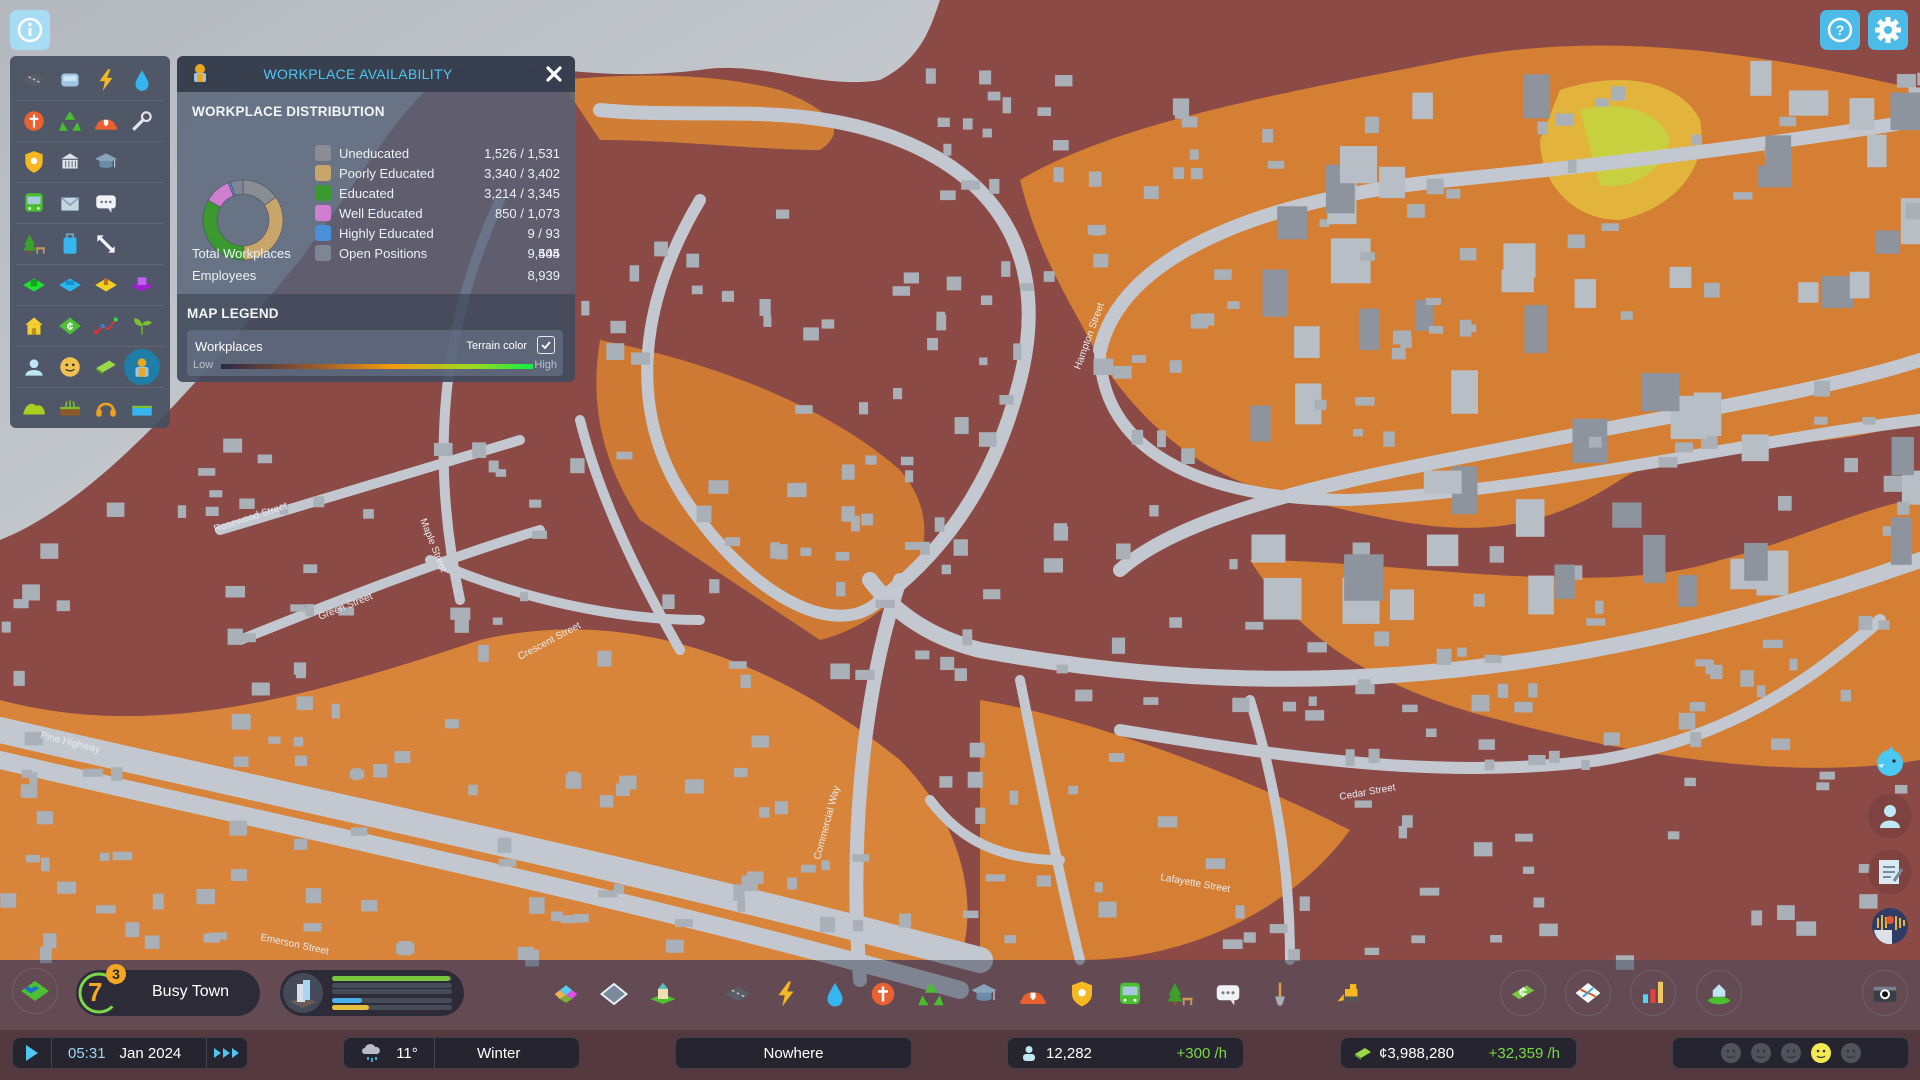 This screenshot has height=1080, width=1920. I want to click on location-display: Nowhere, so click(793, 1053).